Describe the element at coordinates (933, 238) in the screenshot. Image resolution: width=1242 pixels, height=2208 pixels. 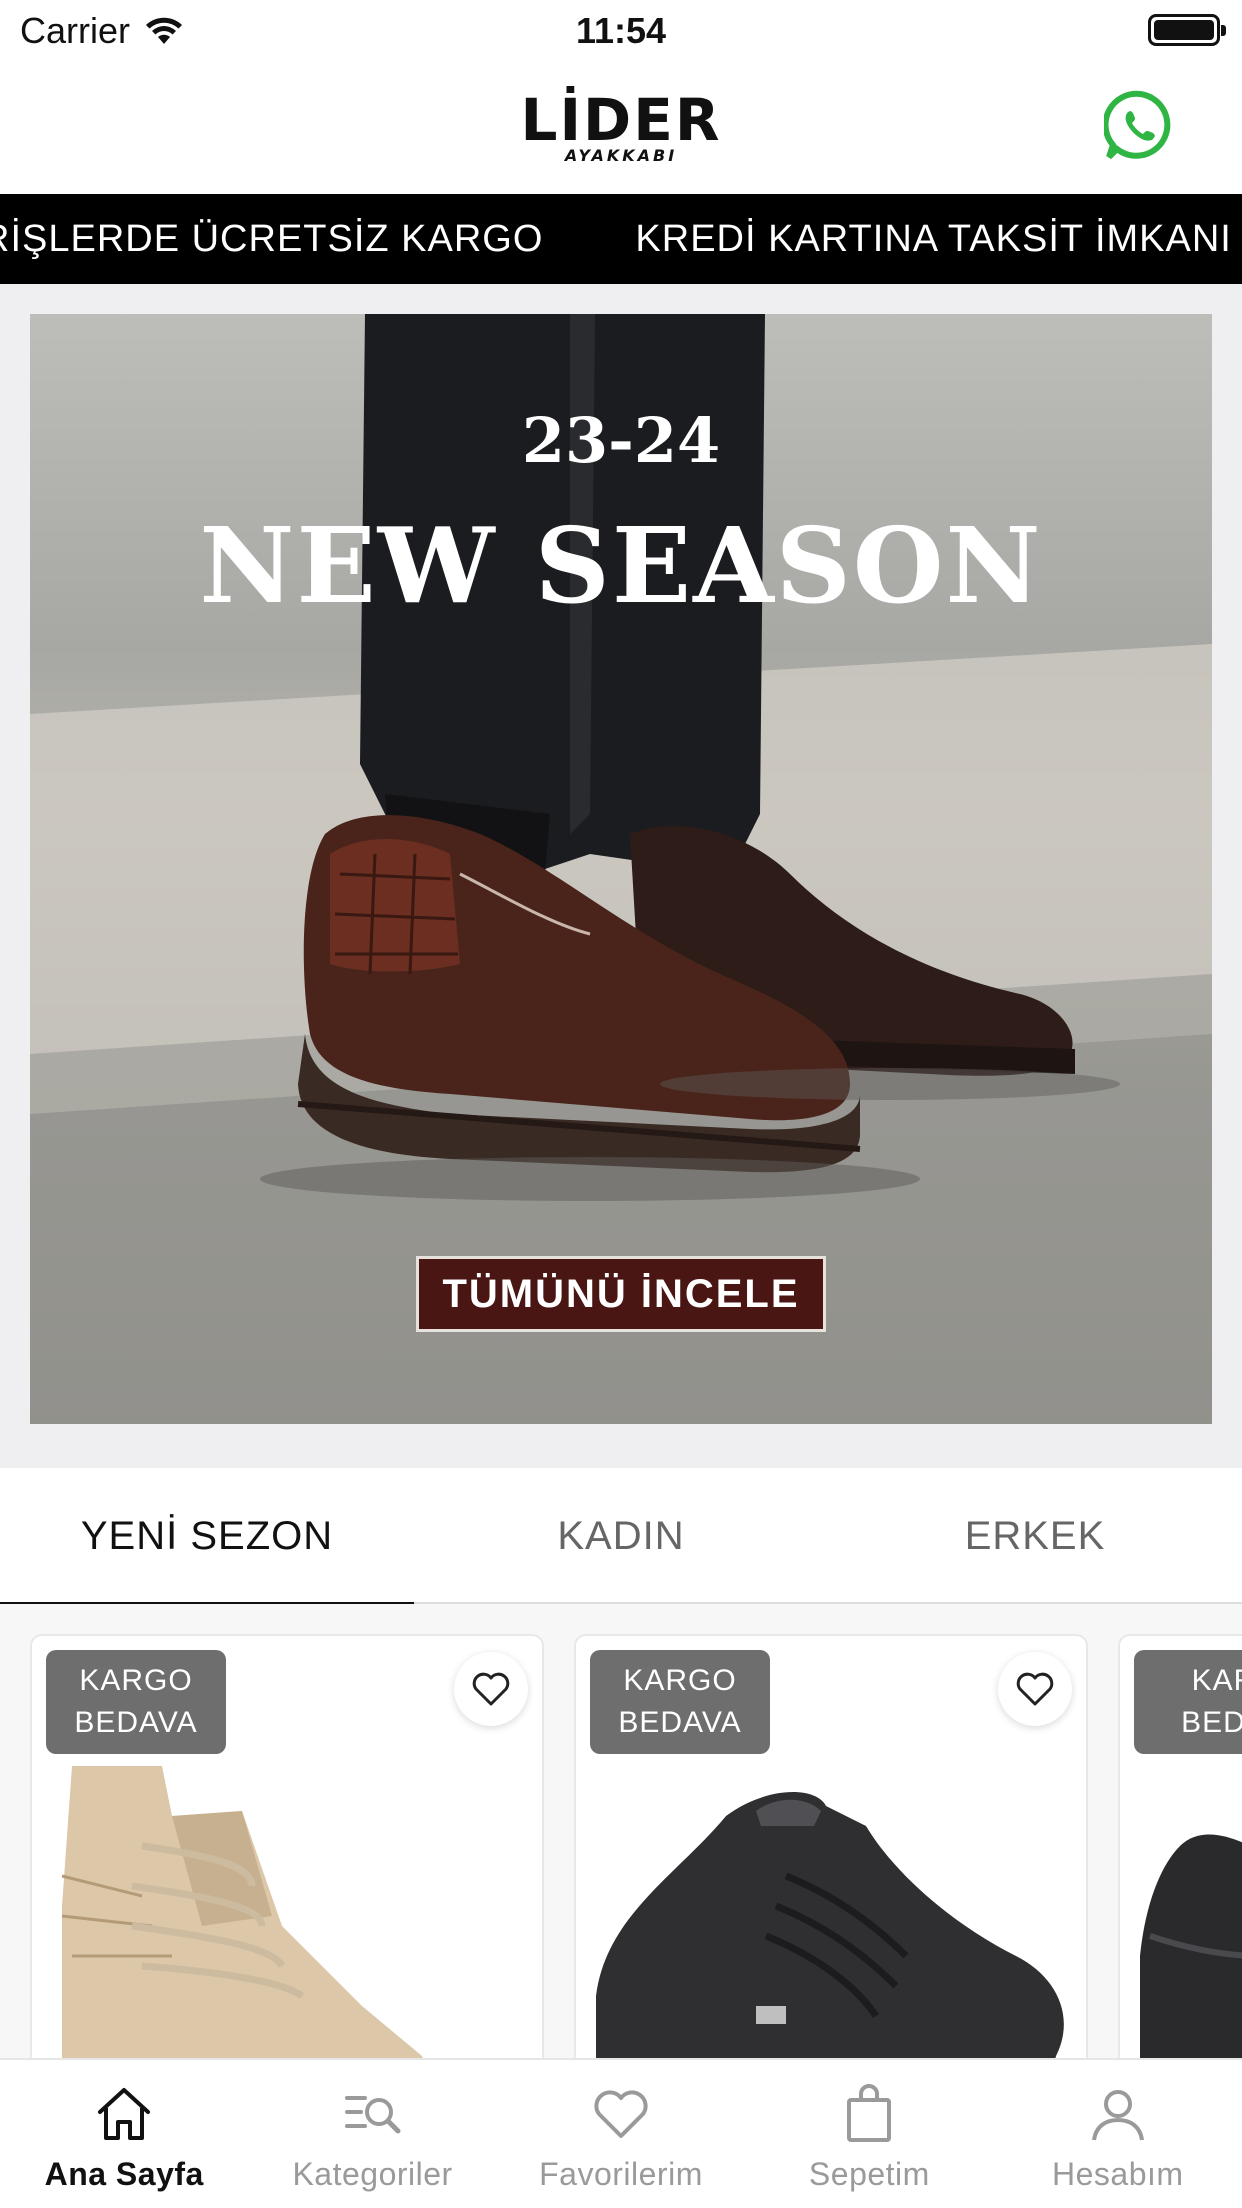
I see `marquee-item: KREDİ KARTINA TAKSİT İMKANI` at that location.